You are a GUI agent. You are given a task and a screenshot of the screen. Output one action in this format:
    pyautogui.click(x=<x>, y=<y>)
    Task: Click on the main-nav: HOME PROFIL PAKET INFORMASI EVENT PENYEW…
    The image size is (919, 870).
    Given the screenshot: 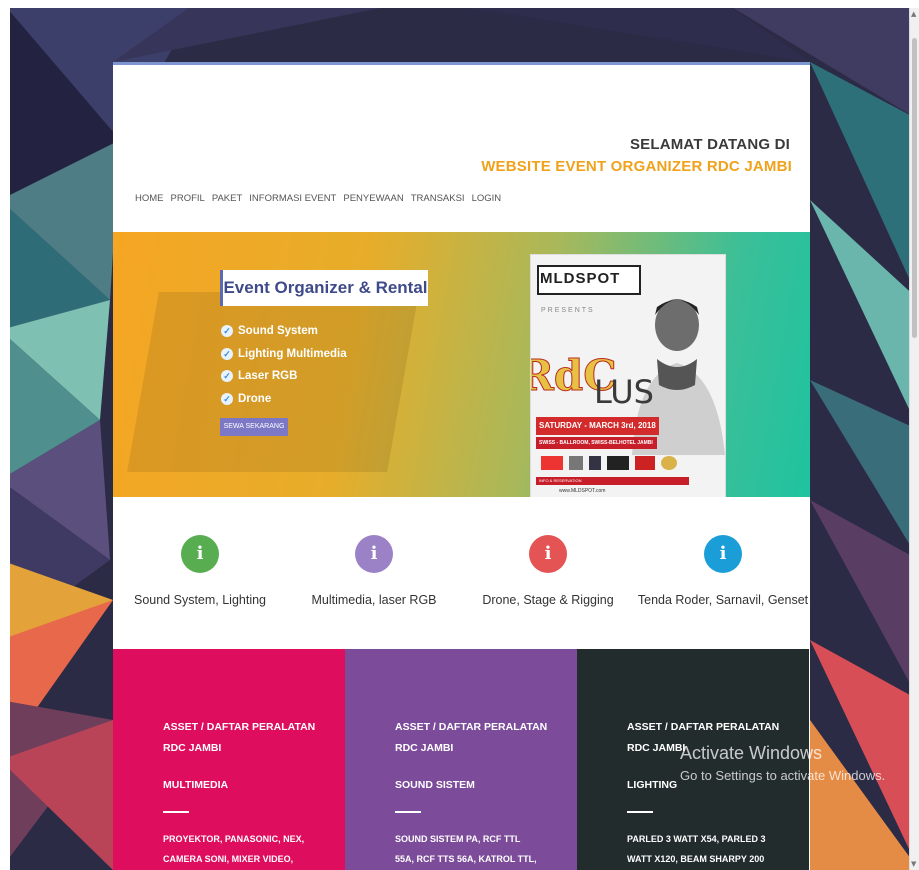 What is the action you would take?
    pyautogui.click(x=318, y=198)
    